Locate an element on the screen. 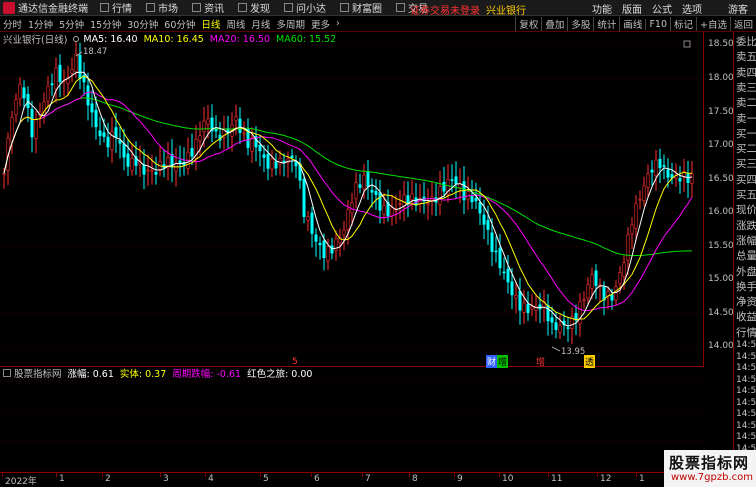 The image size is (756, 487). tool-stats: 统计 is located at coordinates (606, 24).